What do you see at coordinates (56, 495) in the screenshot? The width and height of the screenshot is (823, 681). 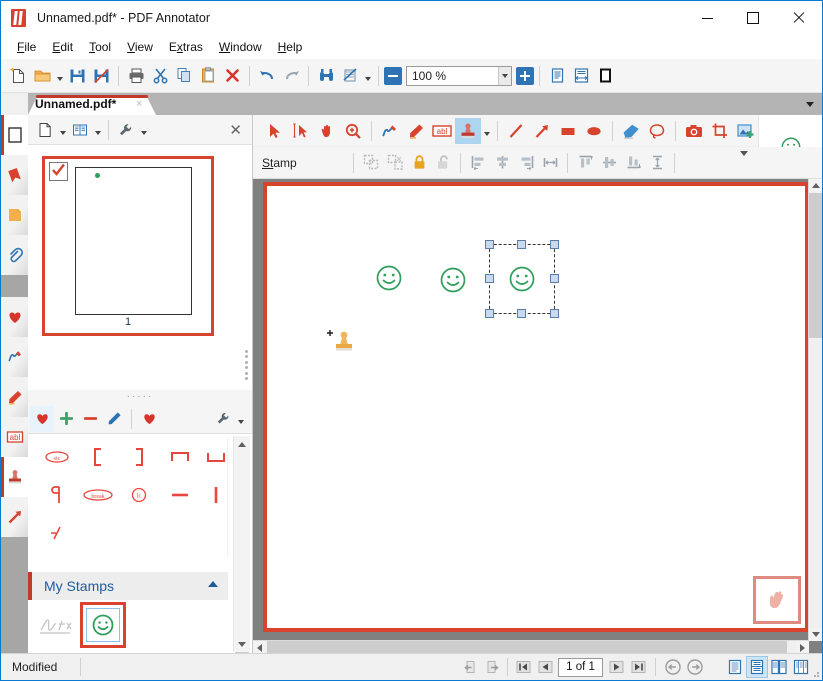 I see `stamp-paragraph` at bounding box center [56, 495].